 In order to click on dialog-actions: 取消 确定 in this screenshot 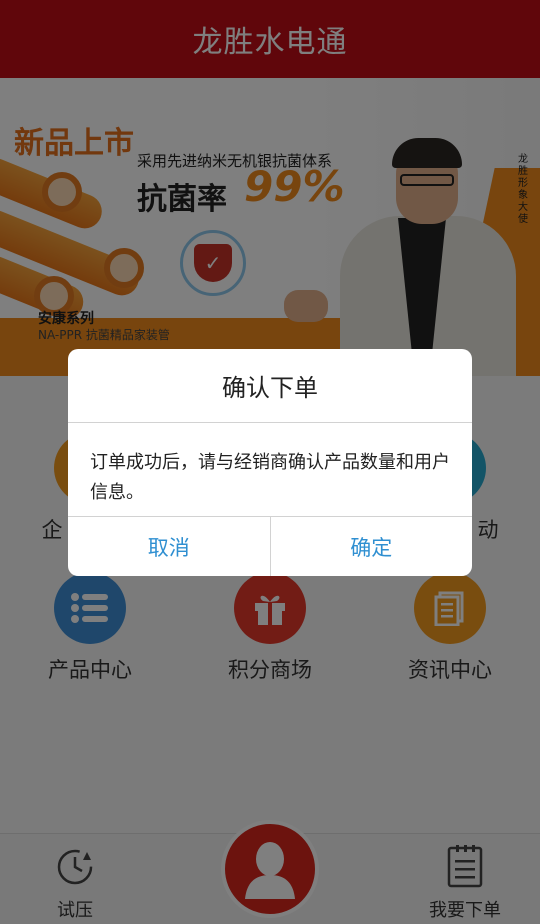, I will do `click(270, 546)`.